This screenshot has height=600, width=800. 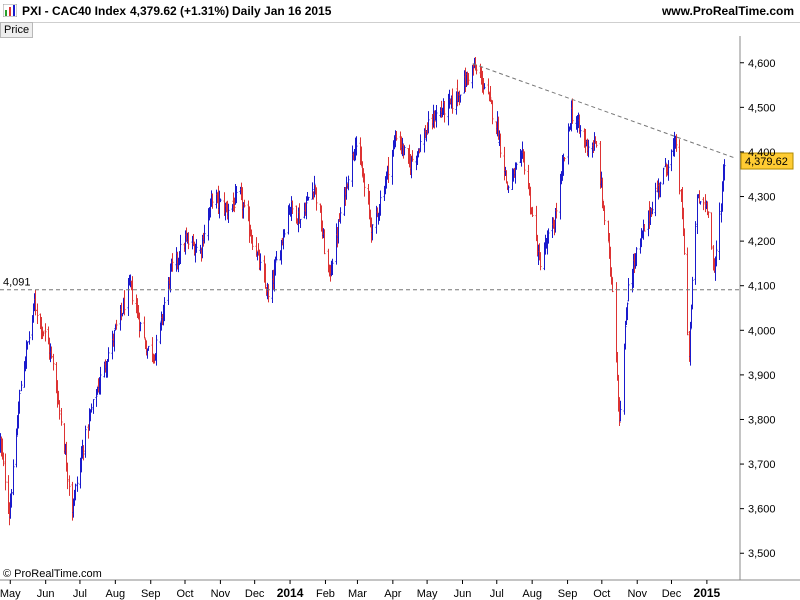 I want to click on x-tick-label: Apr, so click(x=392, y=594).